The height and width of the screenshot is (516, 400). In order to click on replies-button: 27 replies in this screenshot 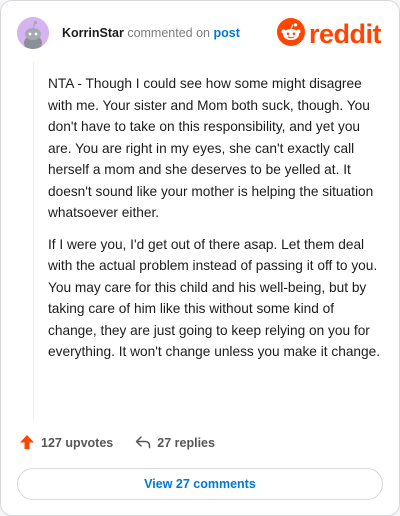, I will do `click(175, 443)`.